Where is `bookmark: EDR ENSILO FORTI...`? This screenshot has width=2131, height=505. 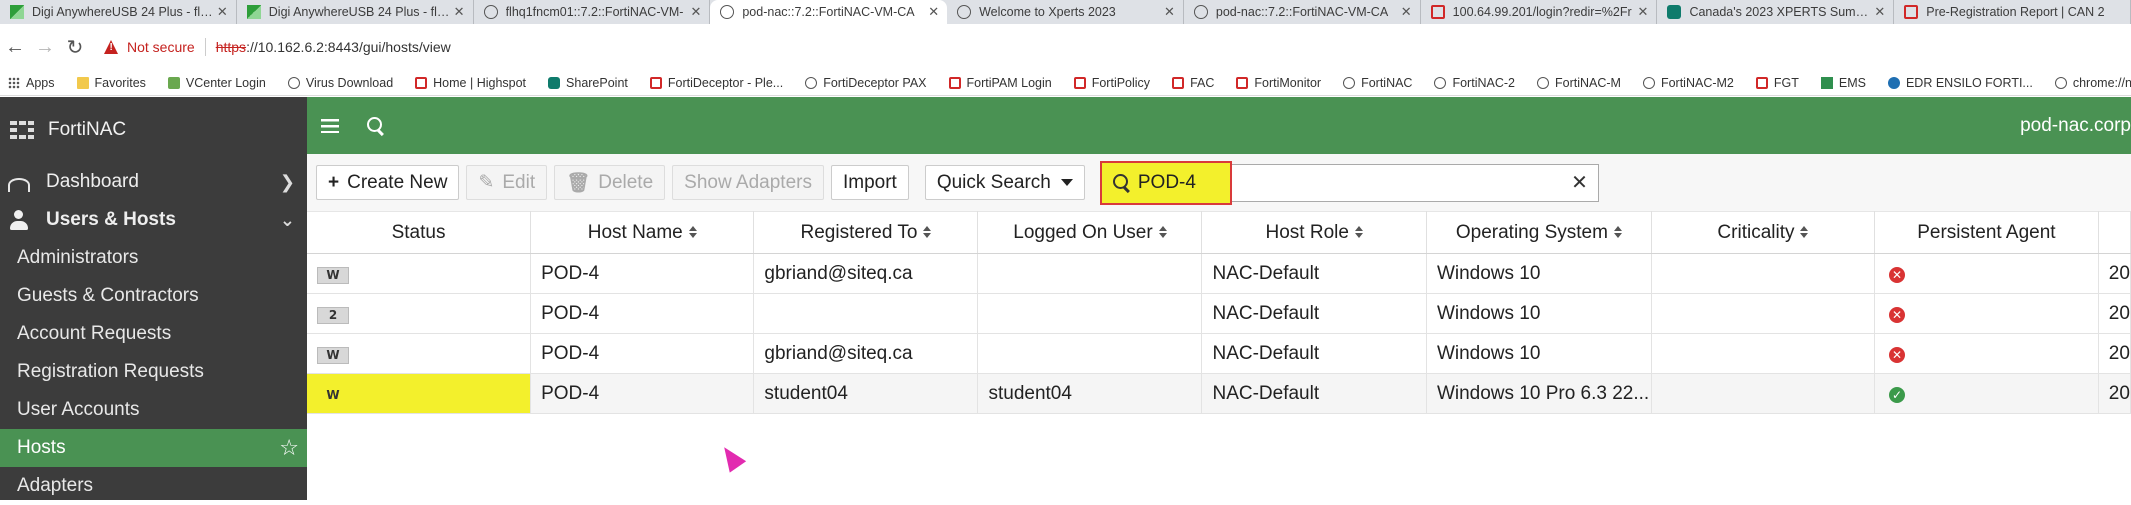
bookmark: EDR ENSILO FORTI... is located at coordinates (1960, 83).